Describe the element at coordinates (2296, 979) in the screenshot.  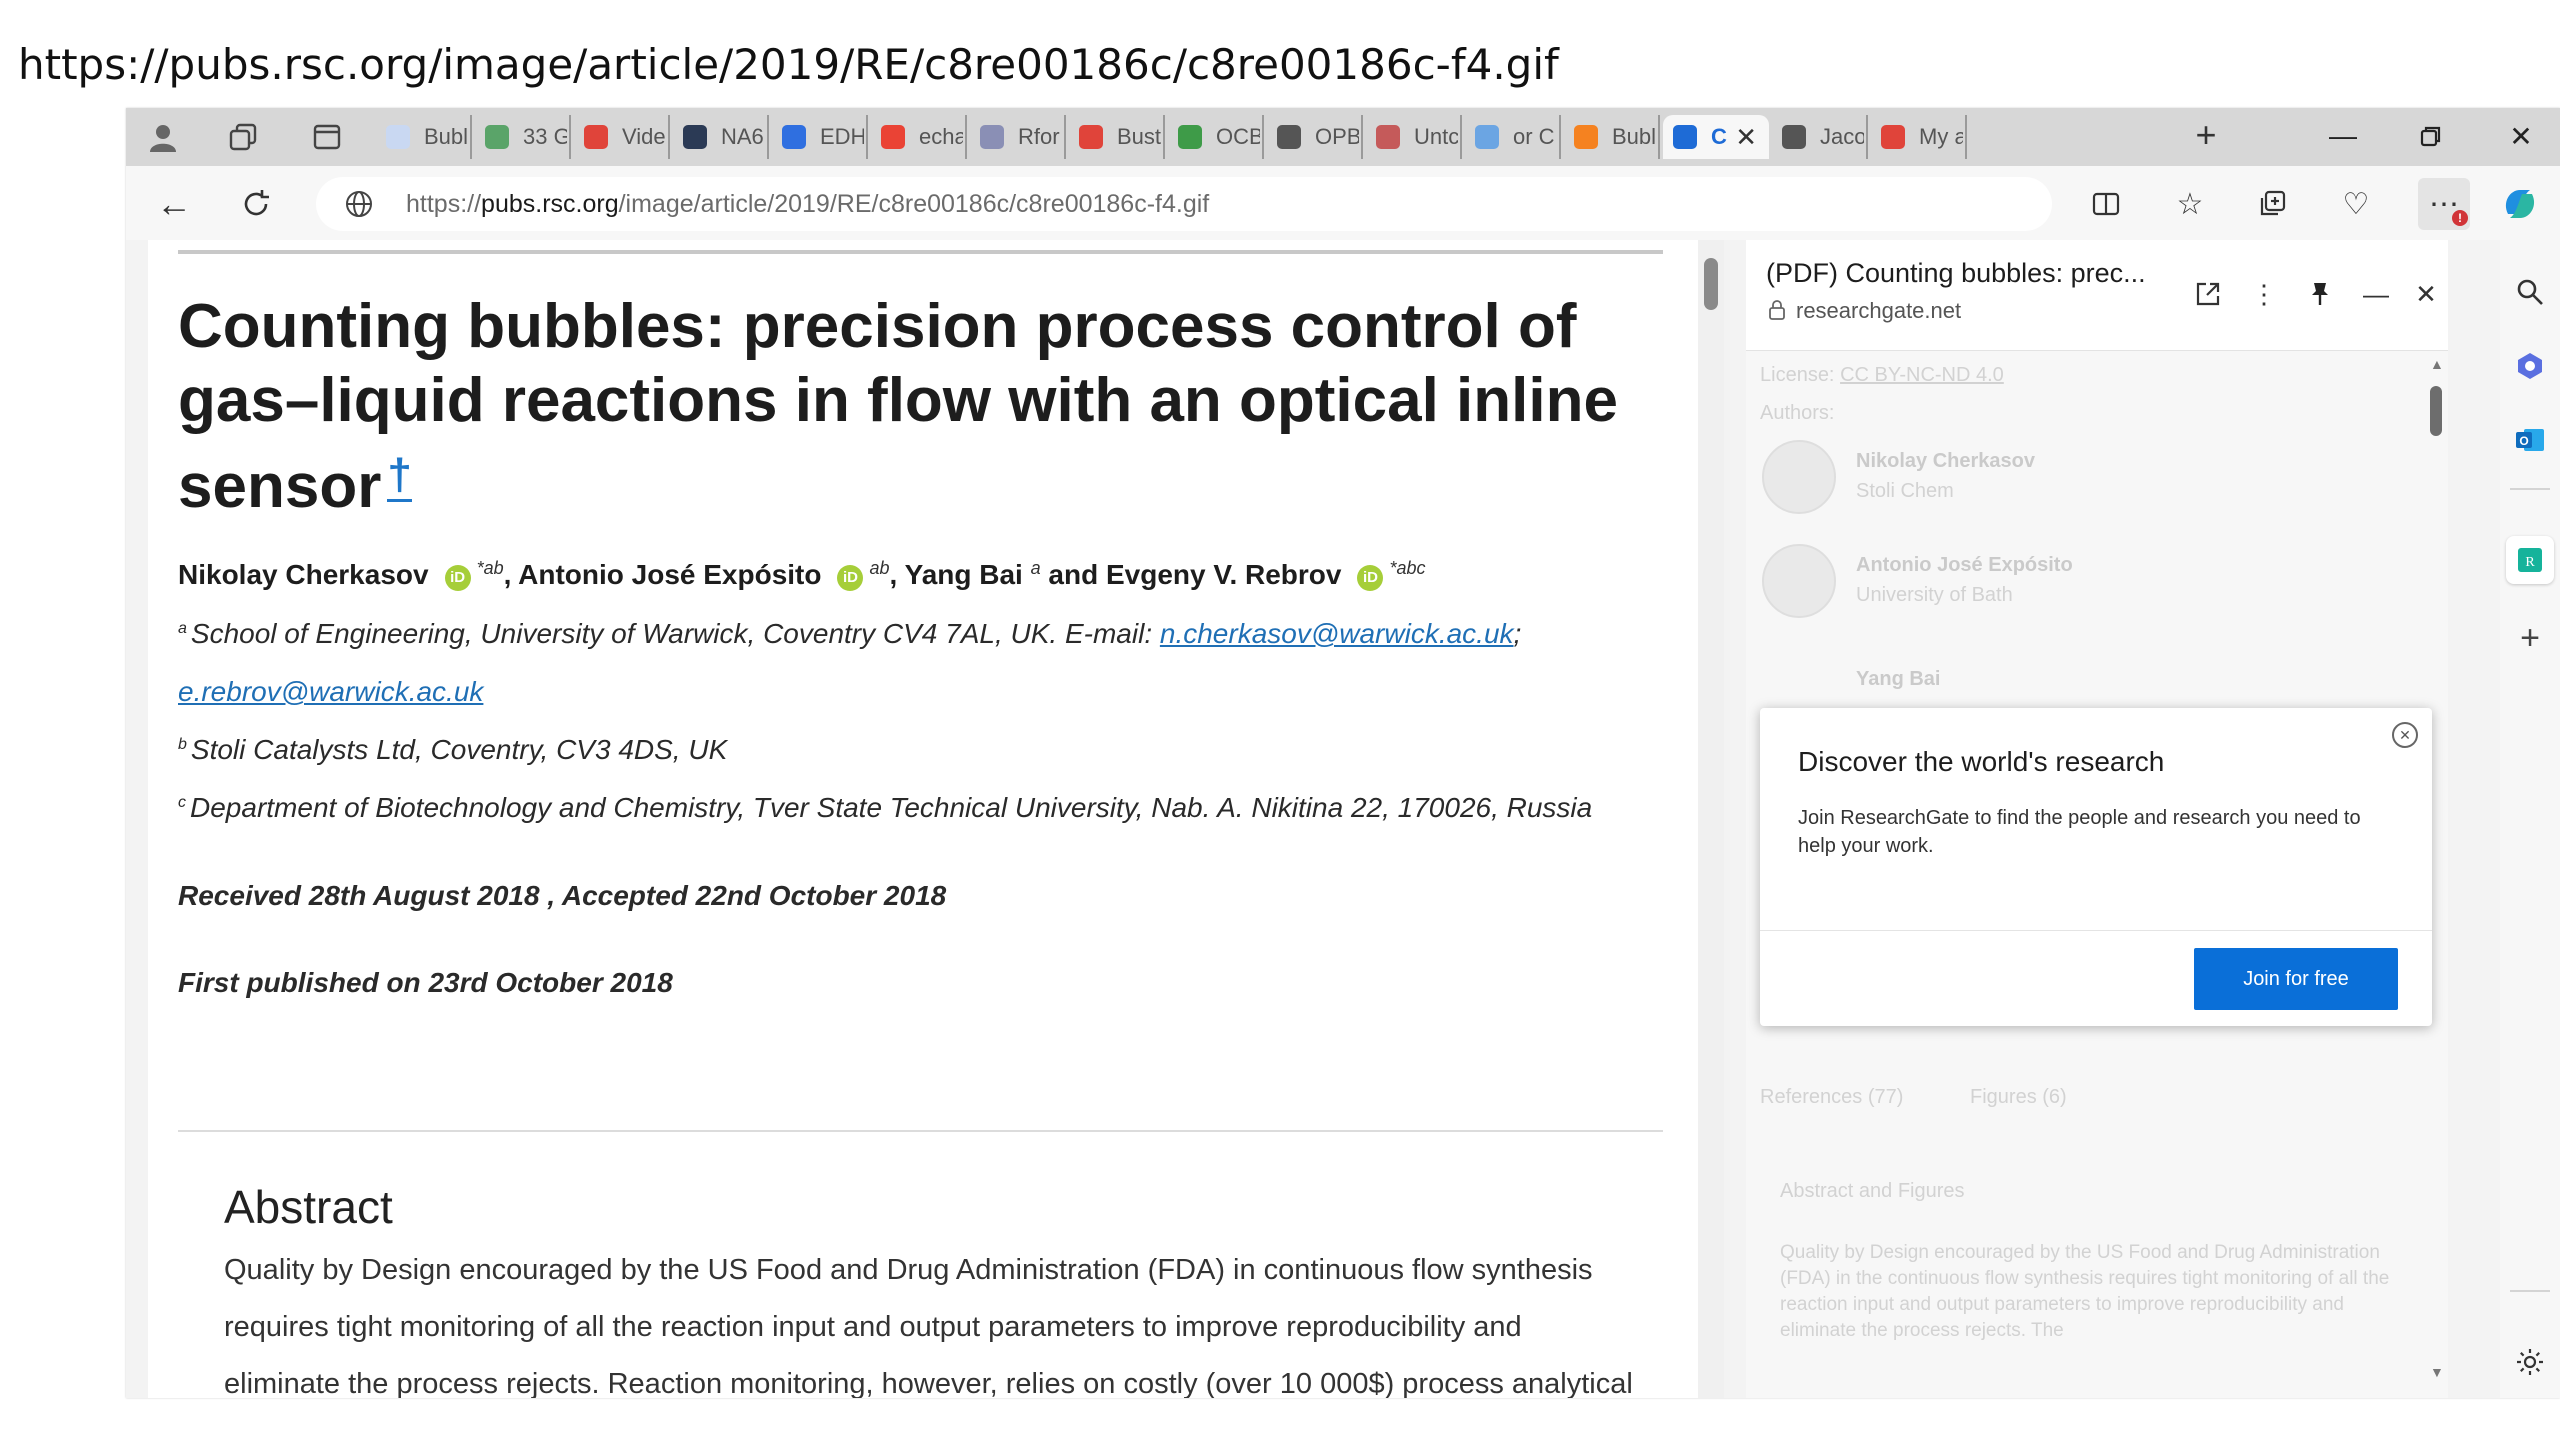
I see `join-for-free-button: Join for free` at that location.